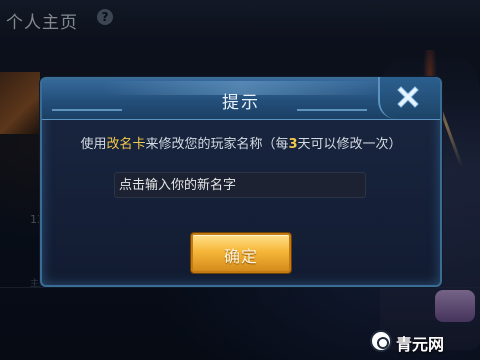 Image resolution: width=480 pixels, height=360 pixels. I want to click on close-icon, so click(408, 97).